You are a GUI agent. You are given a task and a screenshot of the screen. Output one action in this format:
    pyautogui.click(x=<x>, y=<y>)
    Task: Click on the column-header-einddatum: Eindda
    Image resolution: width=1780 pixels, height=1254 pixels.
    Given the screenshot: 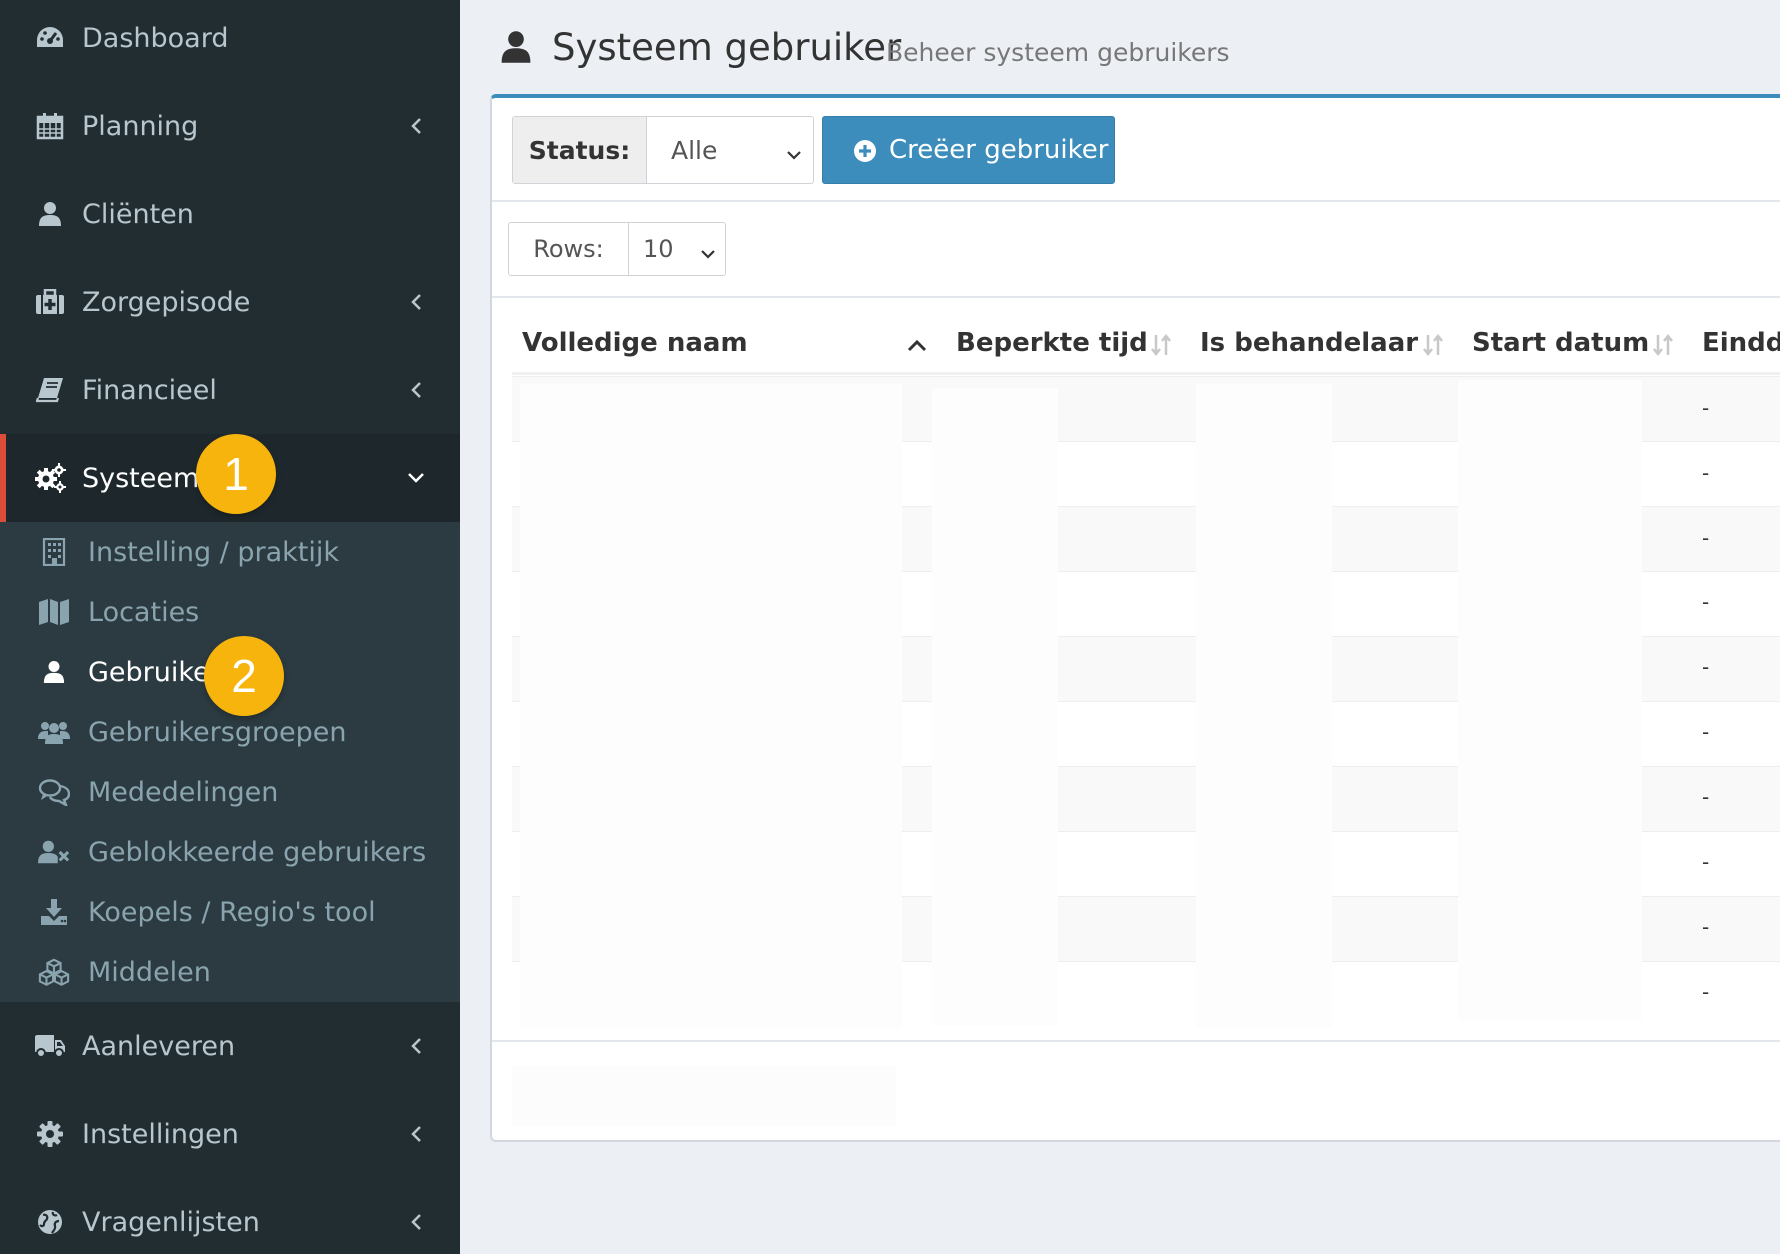 What is the action you would take?
    pyautogui.click(x=1741, y=343)
    